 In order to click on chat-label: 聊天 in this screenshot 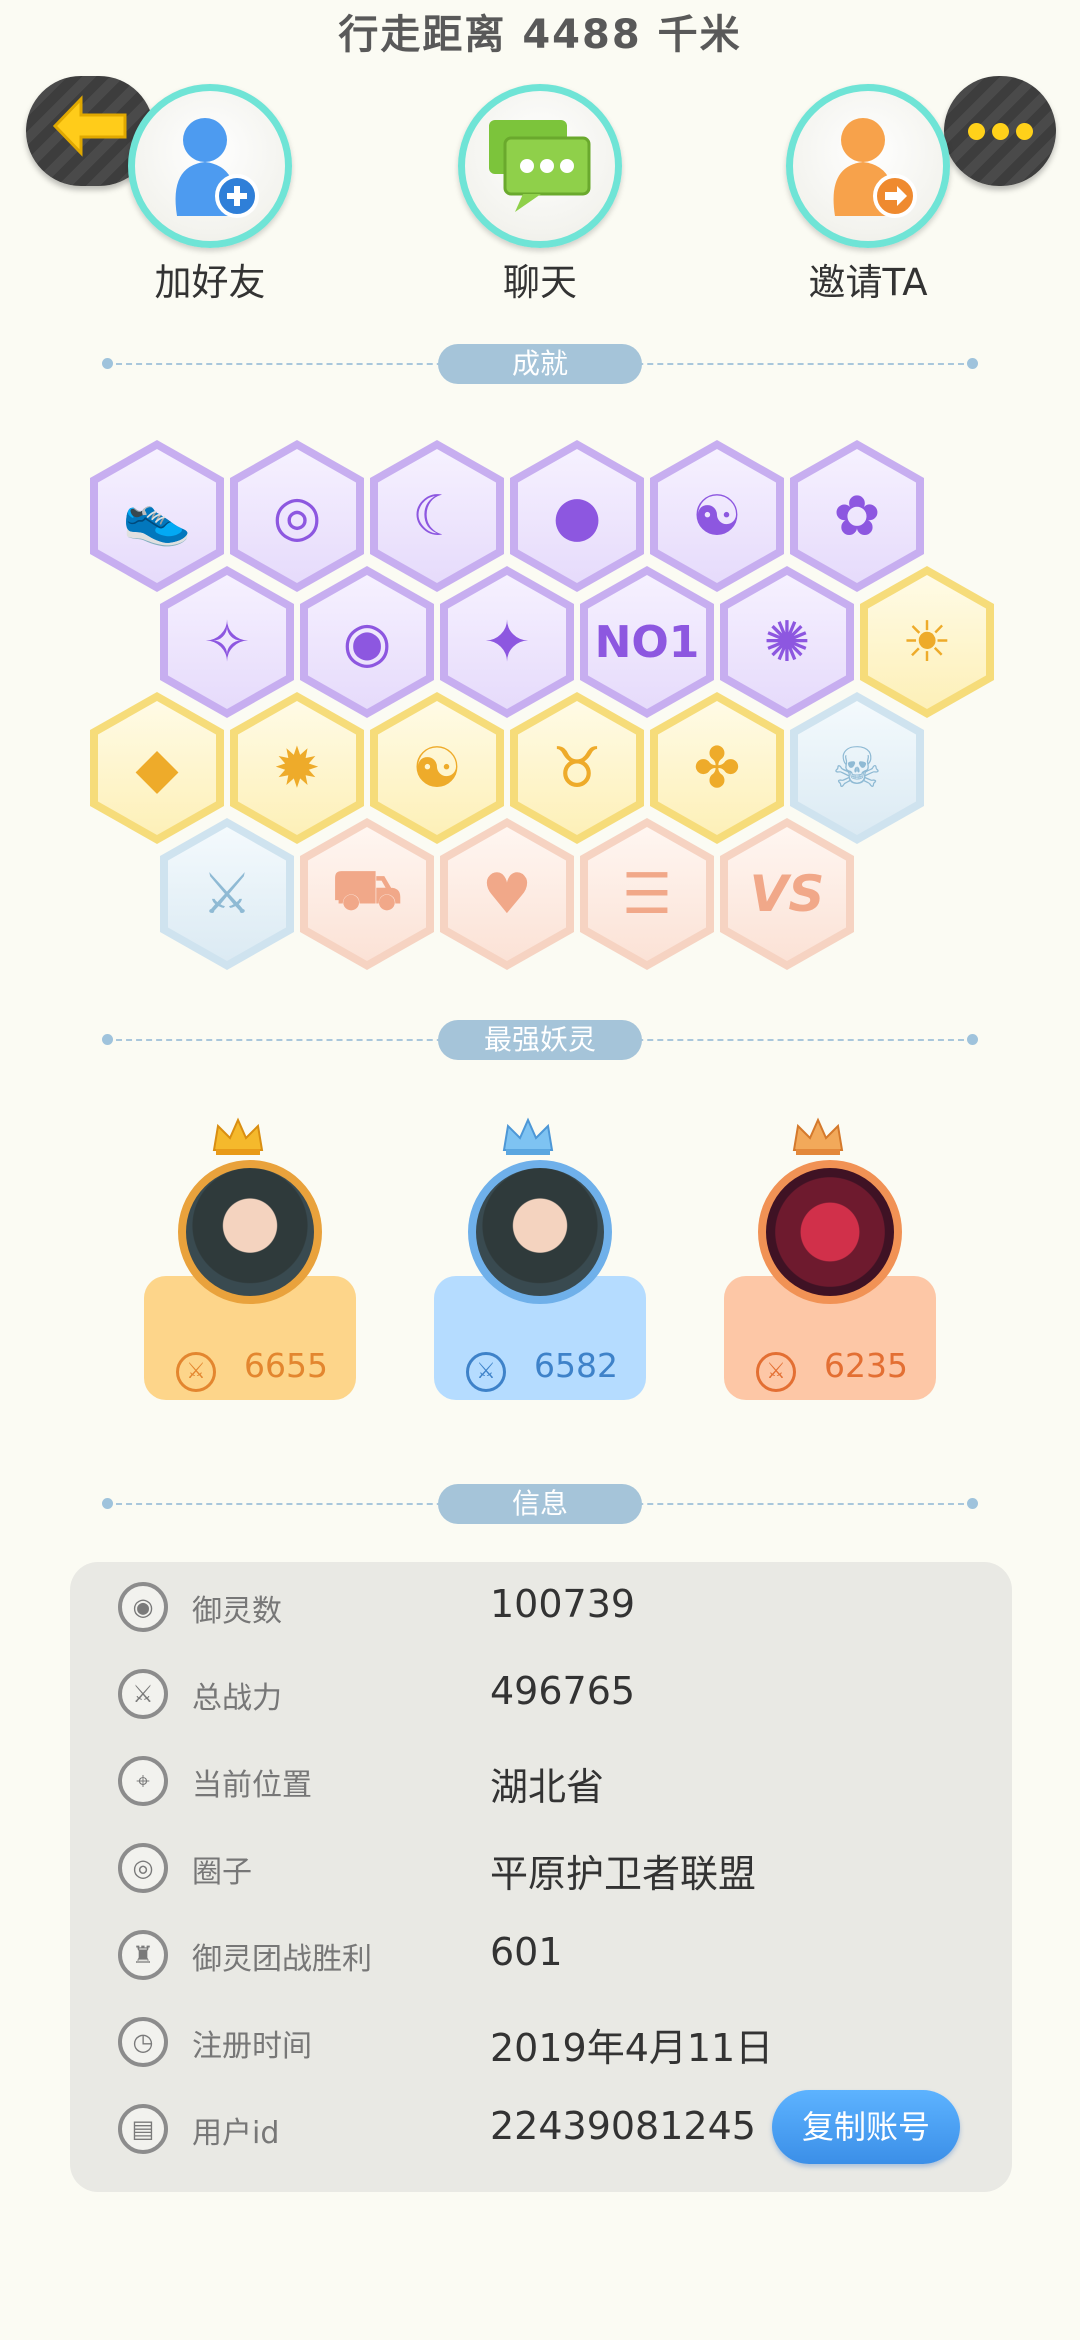, I will do `click(540, 282)`.